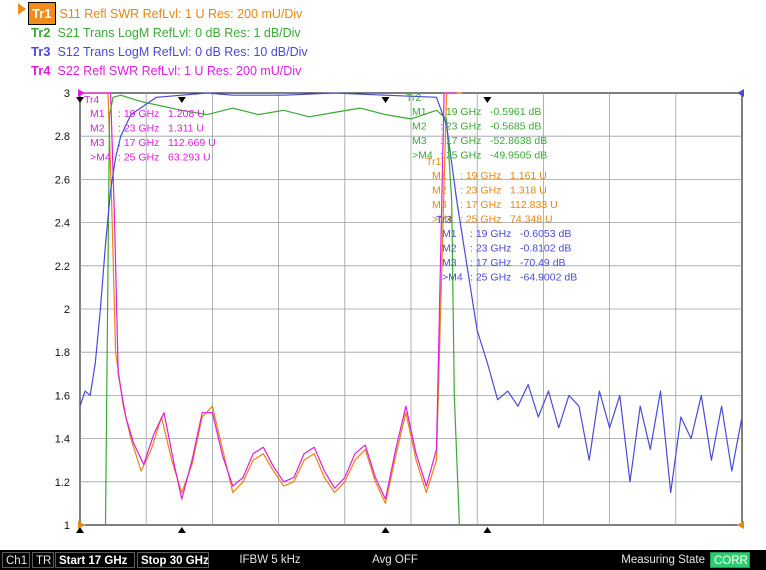  What do you see at coordinates (67, 310) in the screenshot?
I see `y-tick-label: 2` at bounding box center [67, 310].